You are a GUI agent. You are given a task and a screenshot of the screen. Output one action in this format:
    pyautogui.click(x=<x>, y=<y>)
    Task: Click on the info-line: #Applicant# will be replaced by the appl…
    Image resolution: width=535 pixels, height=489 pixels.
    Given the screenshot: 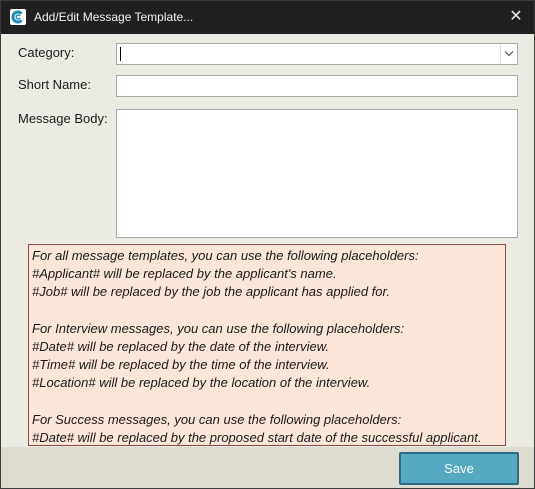 What is the action you would take?
    pyautogui.click(x=184, y=274)
    